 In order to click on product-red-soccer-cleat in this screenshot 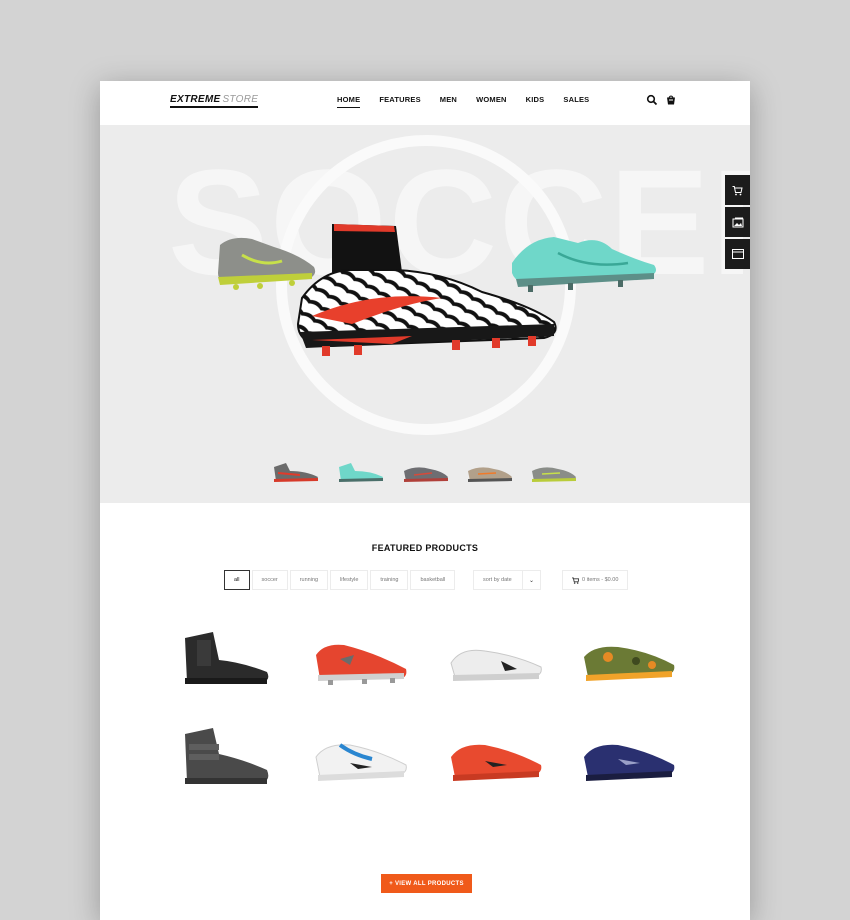, I will do `click(360, 669)`.